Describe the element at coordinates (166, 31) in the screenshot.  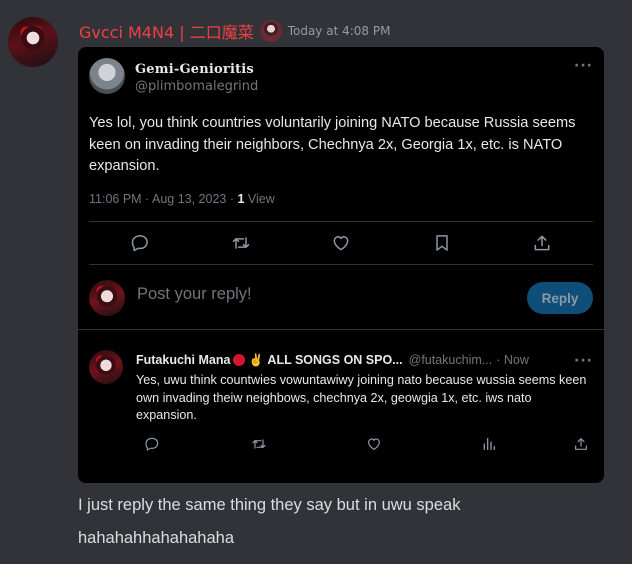
I see `username: Gvcci M4N4 | 二口魔菜` at that location.